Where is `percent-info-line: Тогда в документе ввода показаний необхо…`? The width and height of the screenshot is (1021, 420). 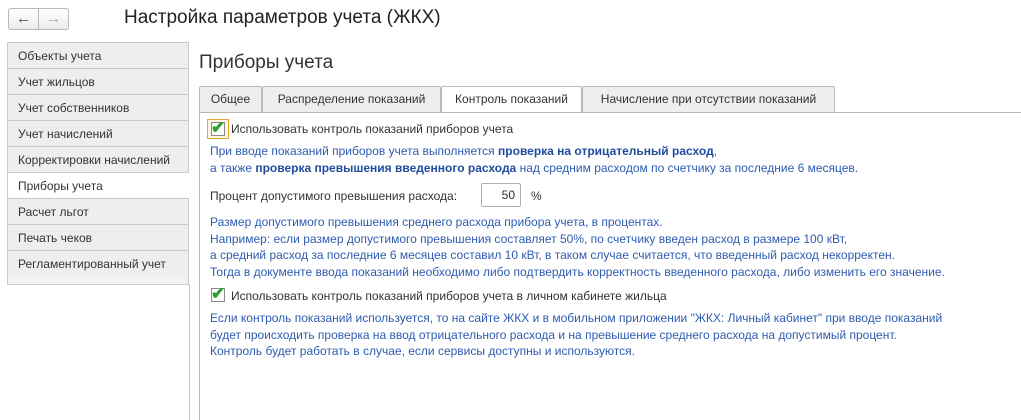
percent-info-line: Тогда в документе ввода показаний необхо… is located at coordinates (577, 271).